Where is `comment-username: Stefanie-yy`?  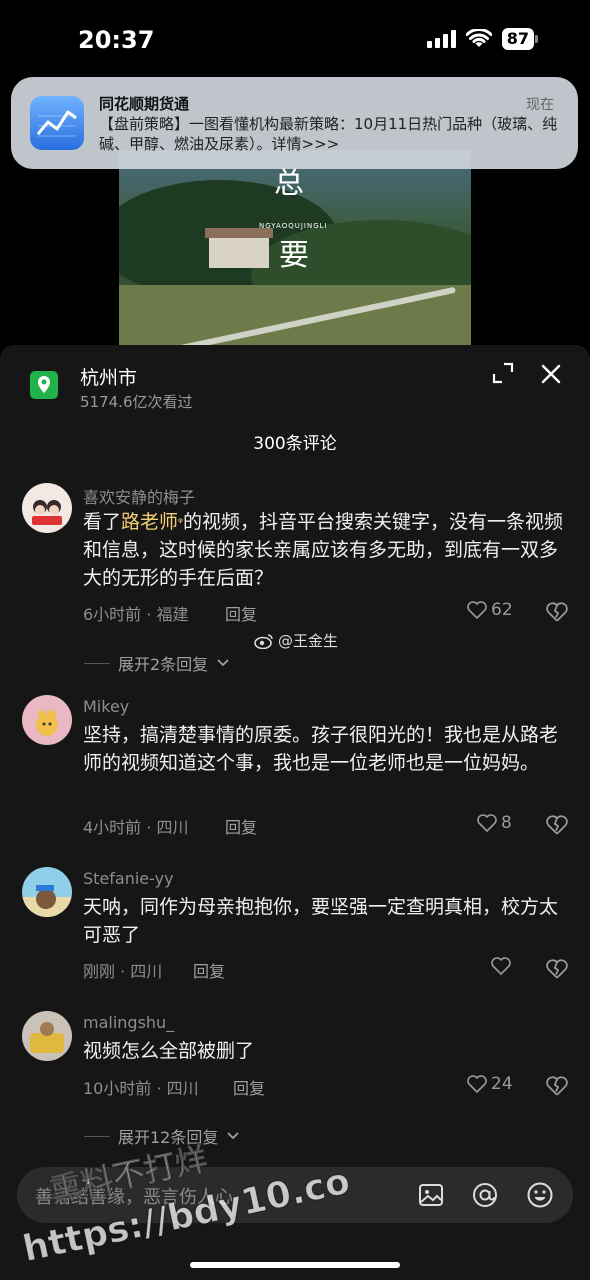
comment-username: Stefanie-yy is located at coordinates (128, 878).